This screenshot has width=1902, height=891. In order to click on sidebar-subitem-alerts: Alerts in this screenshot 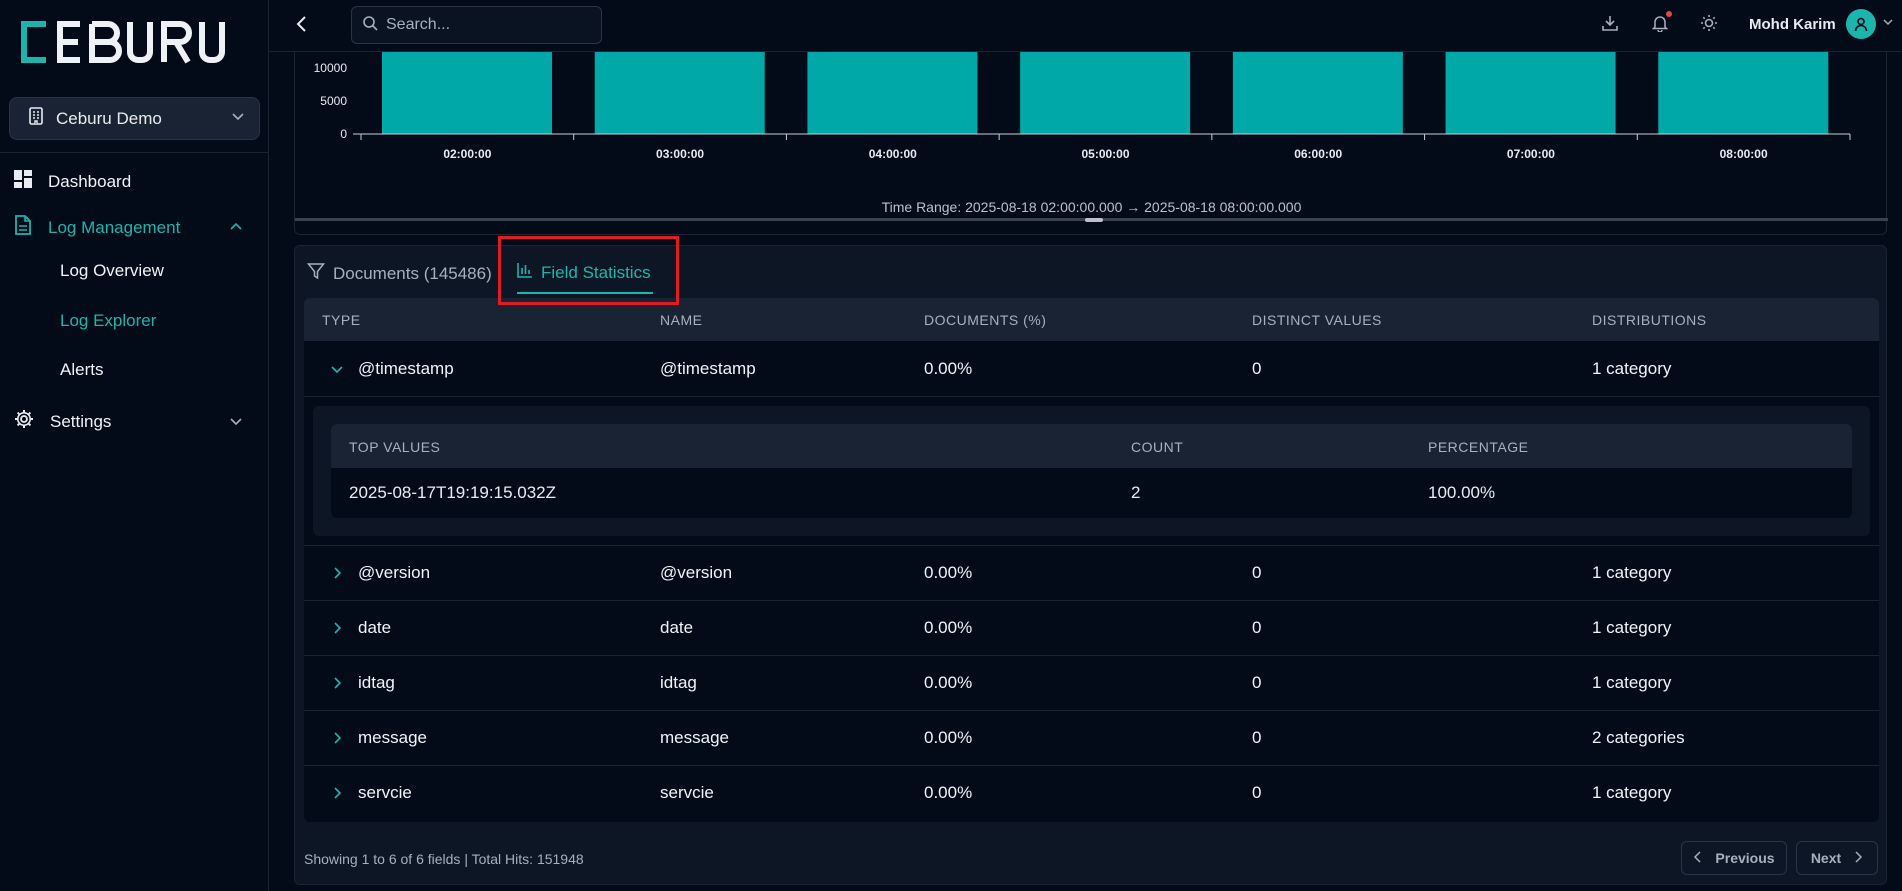, I will do `click(81, 370)`.